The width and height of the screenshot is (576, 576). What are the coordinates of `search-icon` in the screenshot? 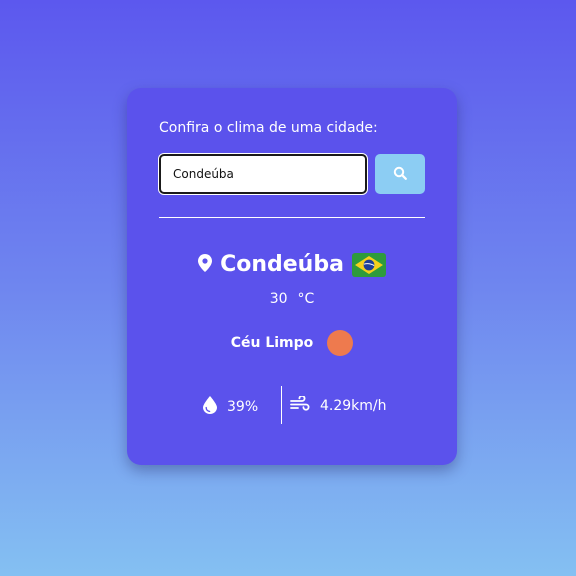 It's located at (400, 174).